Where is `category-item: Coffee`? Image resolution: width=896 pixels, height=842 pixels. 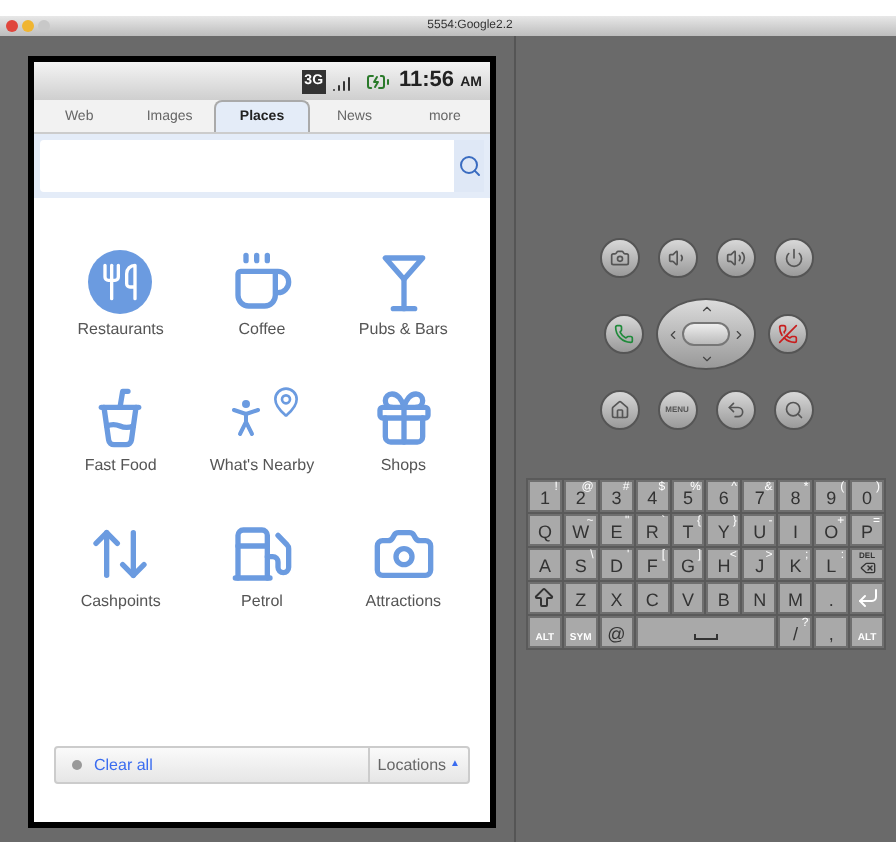
category-item: Coffee is located at coordinates (262, 294).